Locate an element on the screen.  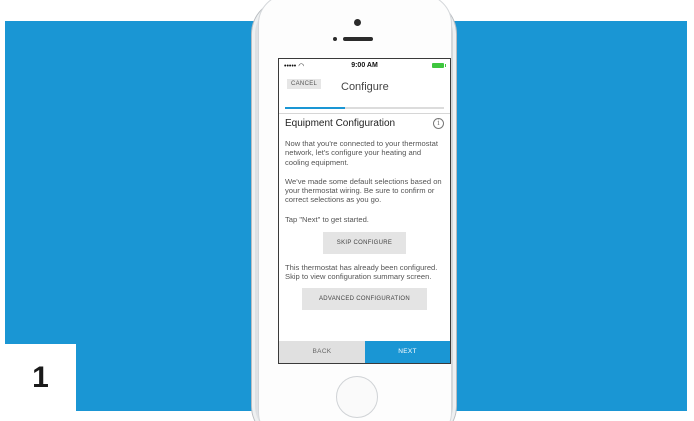
status-bar: ••••• ◠ 9:00 AM is located at coordinates (364, 66).